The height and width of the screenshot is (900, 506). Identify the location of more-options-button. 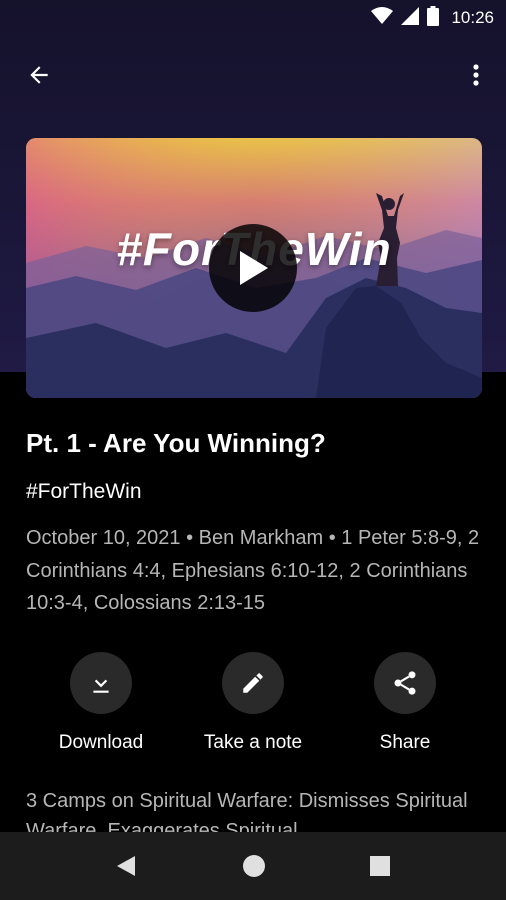
(476, 75).